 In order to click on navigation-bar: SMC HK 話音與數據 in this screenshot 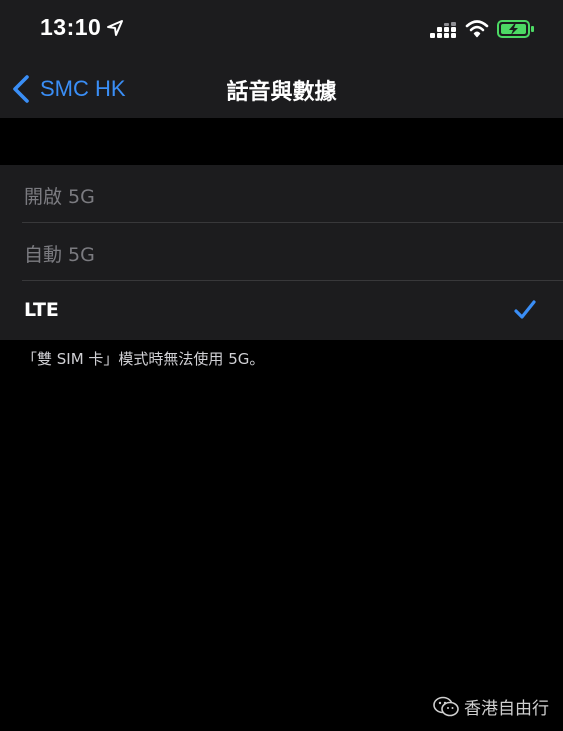, I will do `click(281, 88)`.